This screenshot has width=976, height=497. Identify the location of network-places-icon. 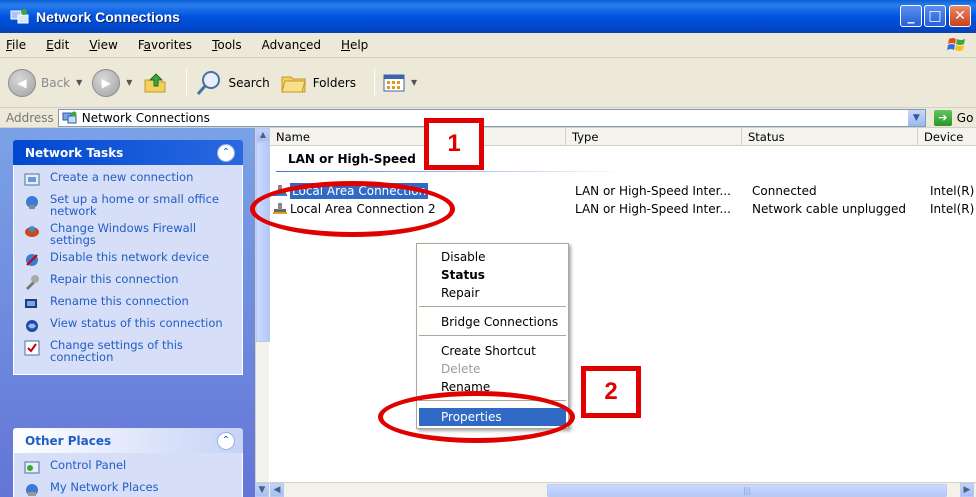
(32, 490).